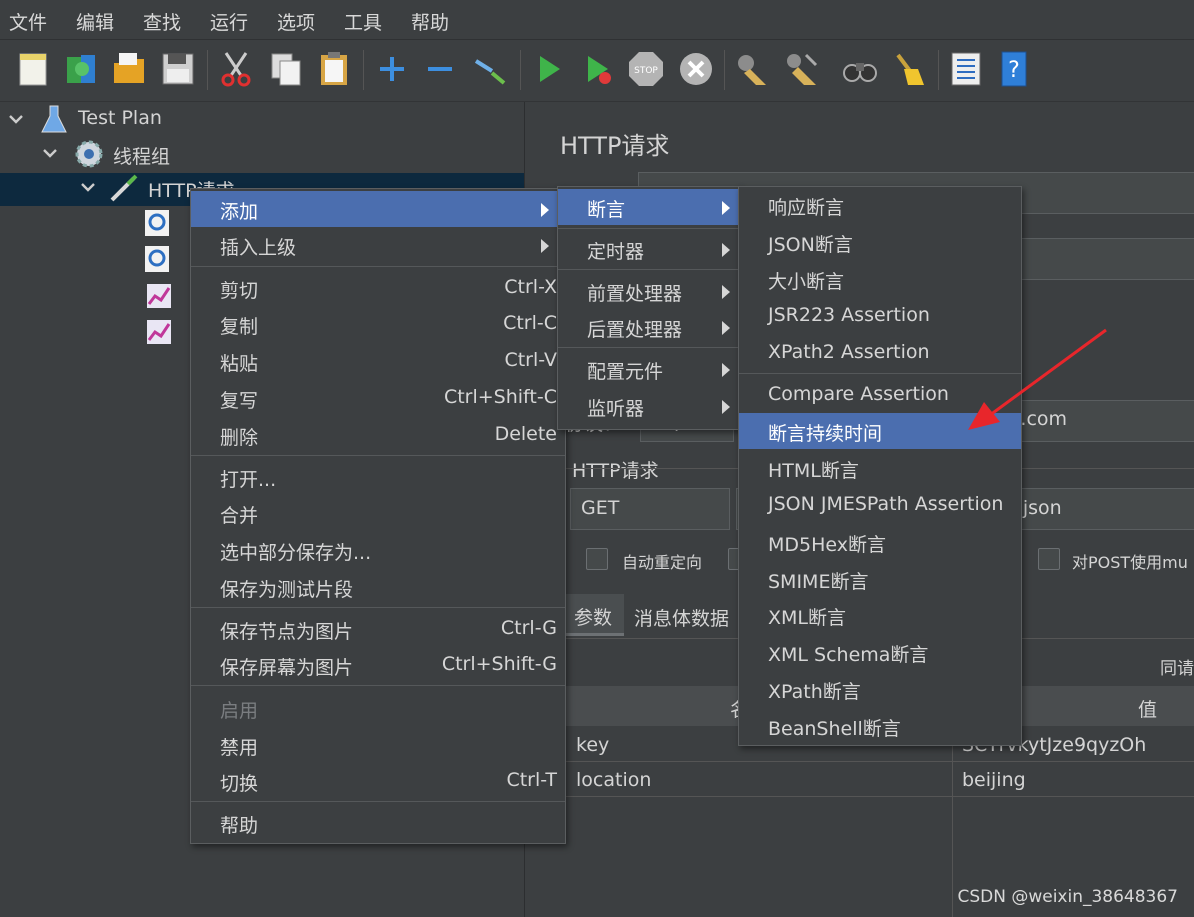 This screenshot has height=917, width=1194. Describe the element at coordinates (229, 21) in the screenshot. I see `menu-run: 运行` at that location.